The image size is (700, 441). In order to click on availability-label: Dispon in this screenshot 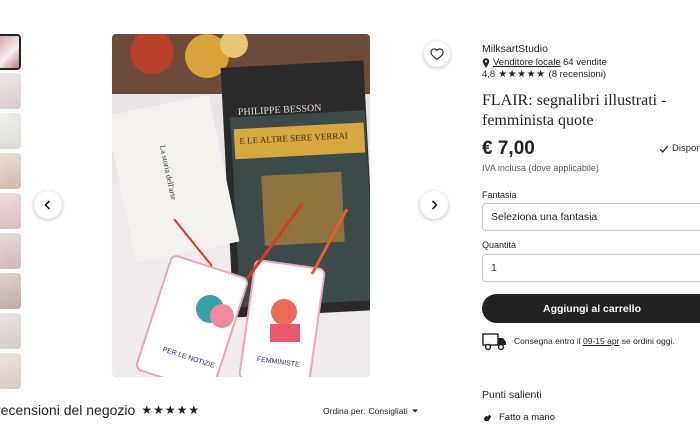, I will do `click(686, 148)`.